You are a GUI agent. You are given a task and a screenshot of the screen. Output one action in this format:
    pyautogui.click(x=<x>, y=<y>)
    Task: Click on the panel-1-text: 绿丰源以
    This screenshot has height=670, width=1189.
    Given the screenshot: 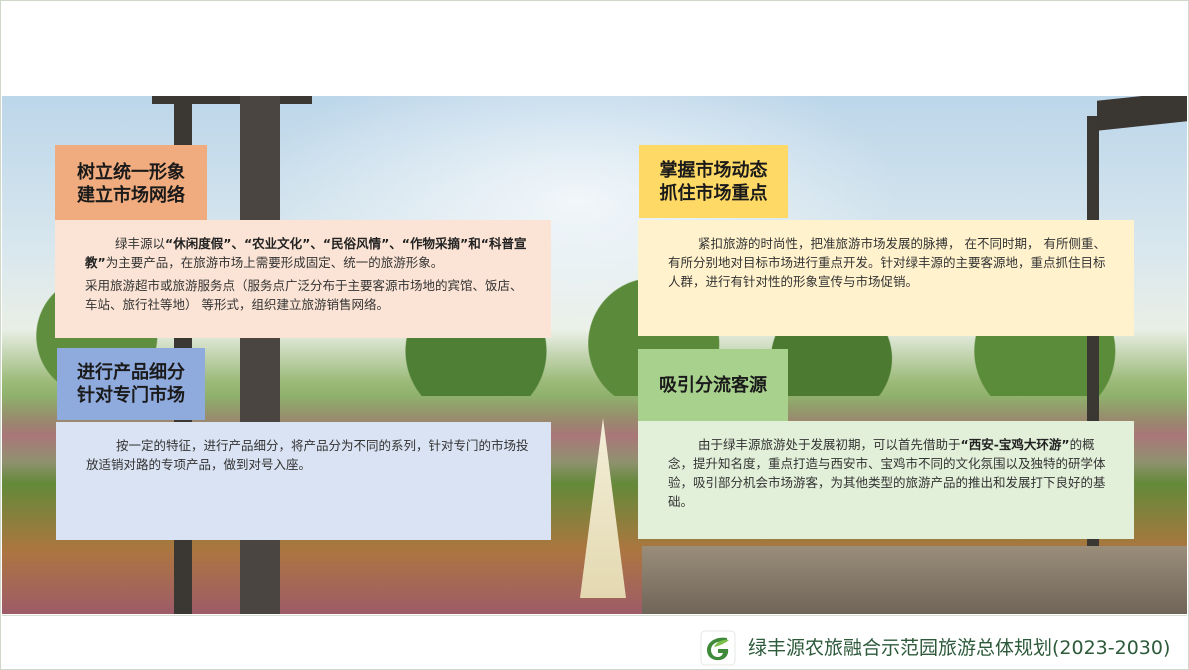 What is the action you would take?
    pyautogui.click(x=140, y=243)
    